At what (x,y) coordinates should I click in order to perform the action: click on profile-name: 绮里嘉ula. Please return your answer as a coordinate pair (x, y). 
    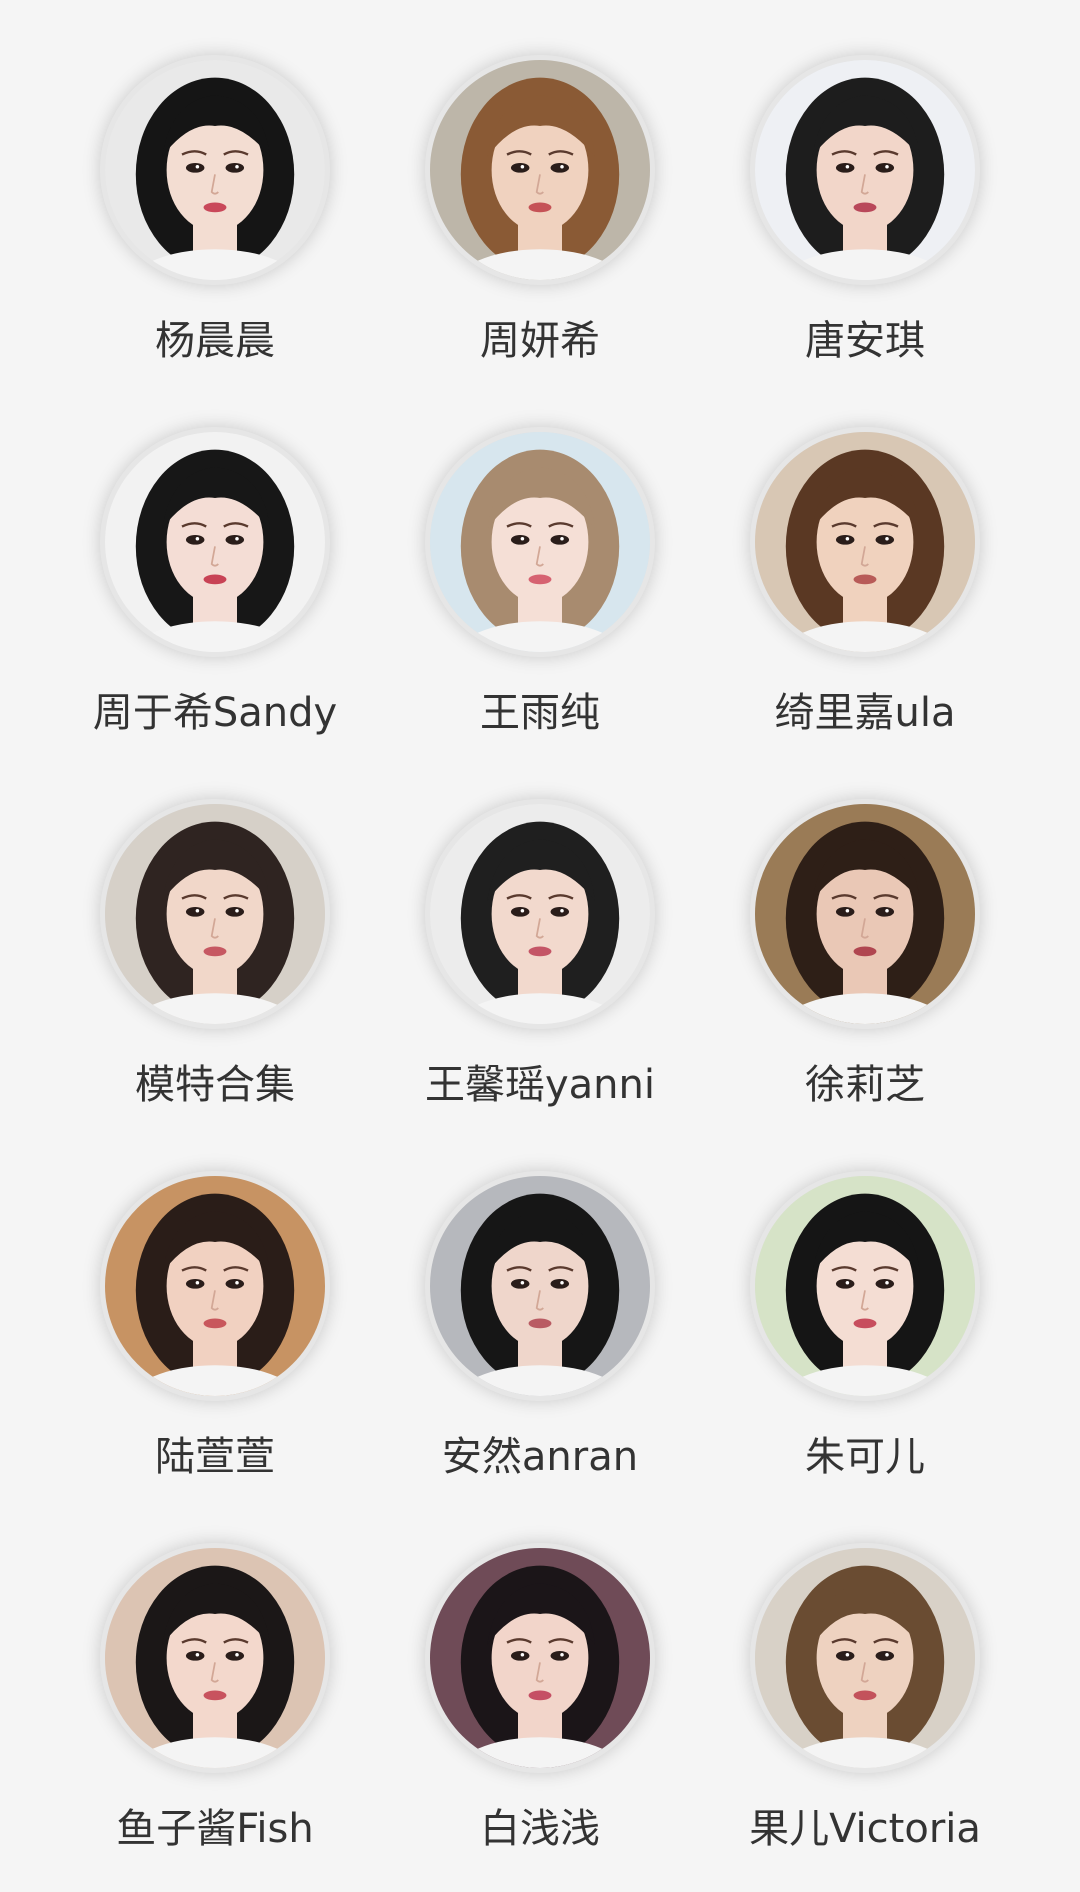
    Looking at the image, I should click on (865, 713).